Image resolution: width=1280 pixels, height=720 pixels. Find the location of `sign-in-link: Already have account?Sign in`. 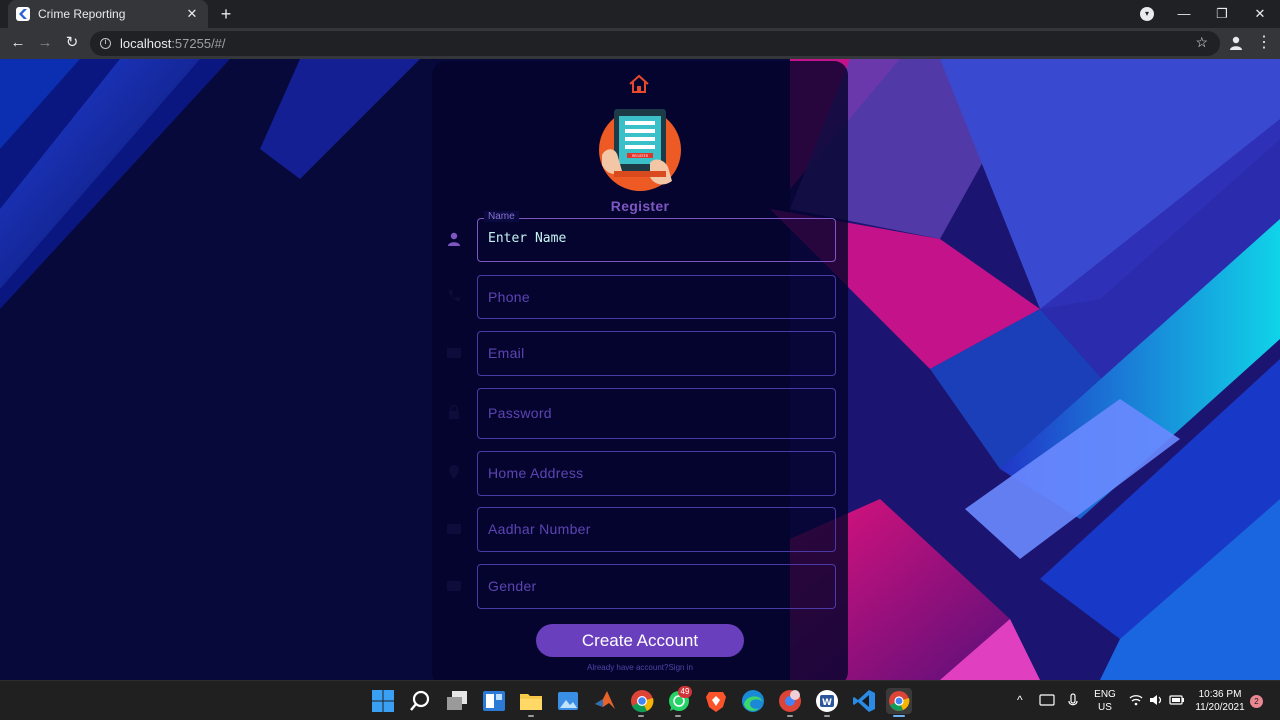

sign-in-link: Already have account?Sign in is located at coordinates (640, 667).